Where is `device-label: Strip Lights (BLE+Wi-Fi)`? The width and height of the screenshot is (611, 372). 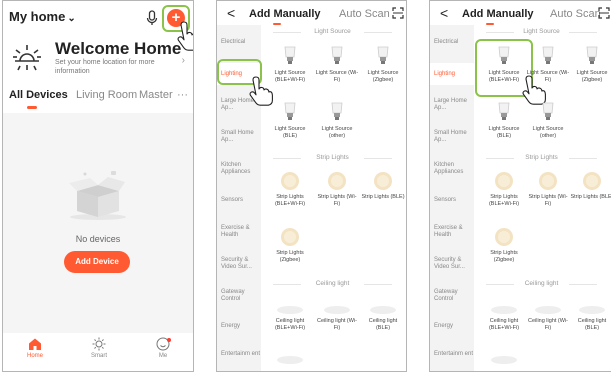 device-label: Strip Lights (BLE+Wi-Fi) is located at coordinates (290, 200).